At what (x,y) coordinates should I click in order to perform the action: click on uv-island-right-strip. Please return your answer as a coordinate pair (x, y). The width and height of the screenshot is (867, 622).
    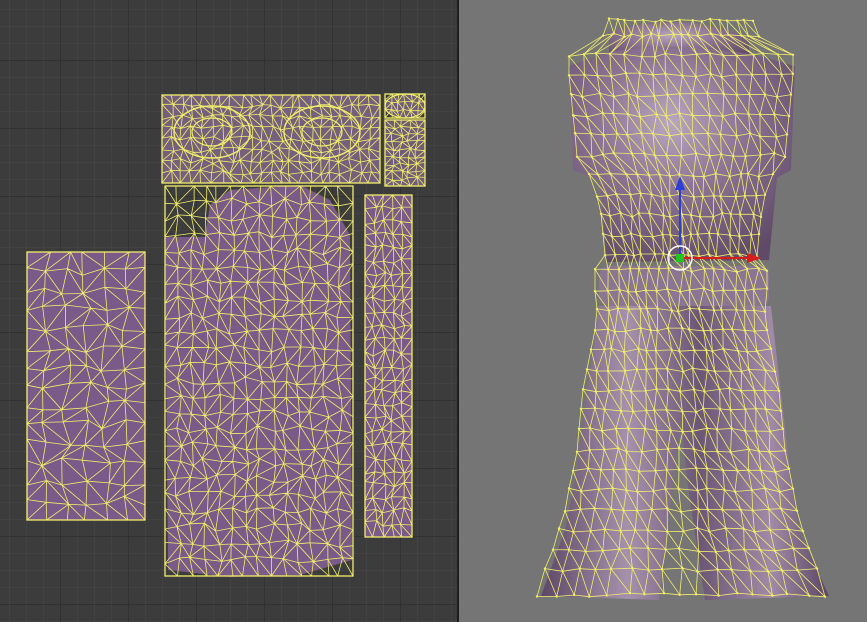
    Looking at the image, I should click on (388, 366).